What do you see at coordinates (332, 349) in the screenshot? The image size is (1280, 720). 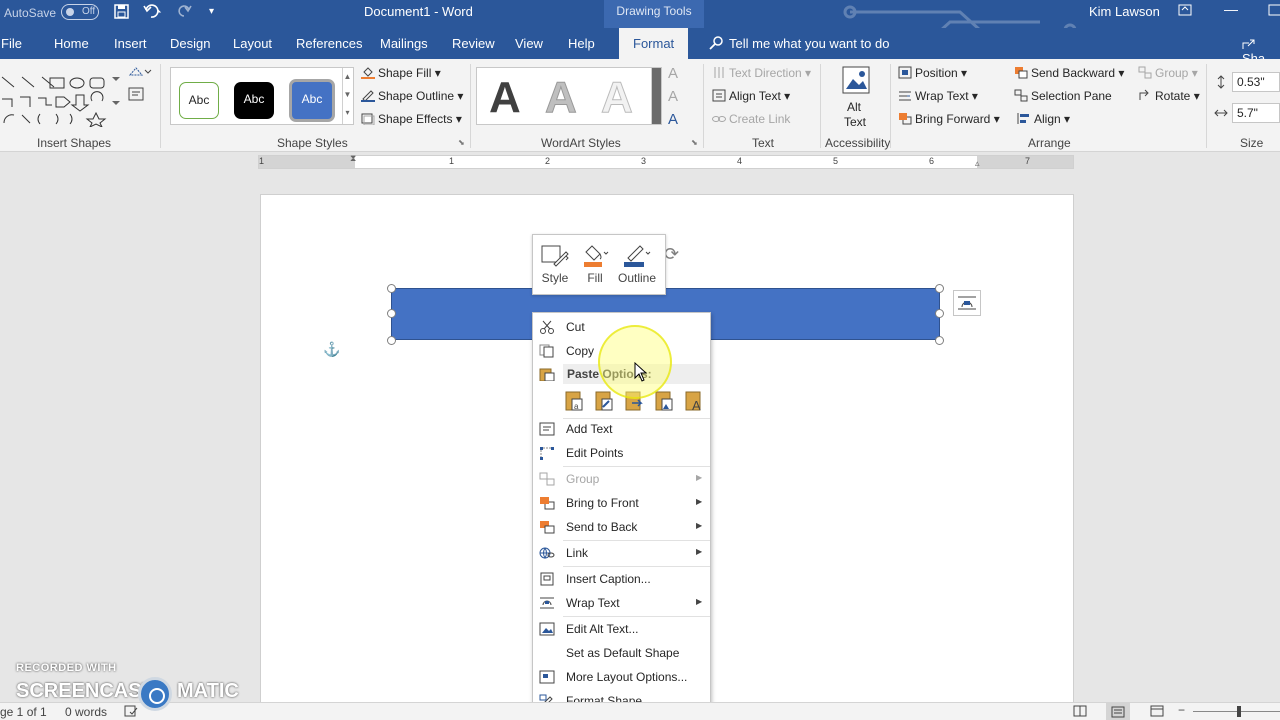 I see `anchor-icon: ⚓` at bounding box center [332, 349].